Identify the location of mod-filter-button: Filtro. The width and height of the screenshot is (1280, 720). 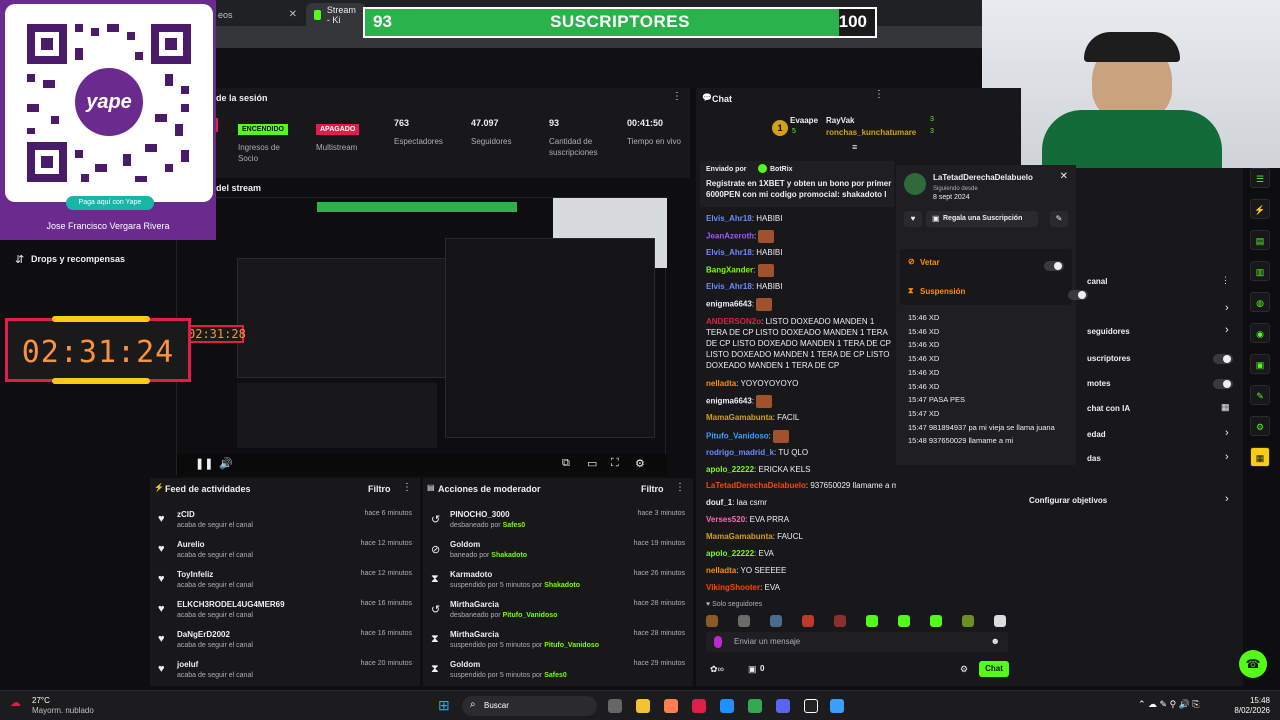
(652, 489).